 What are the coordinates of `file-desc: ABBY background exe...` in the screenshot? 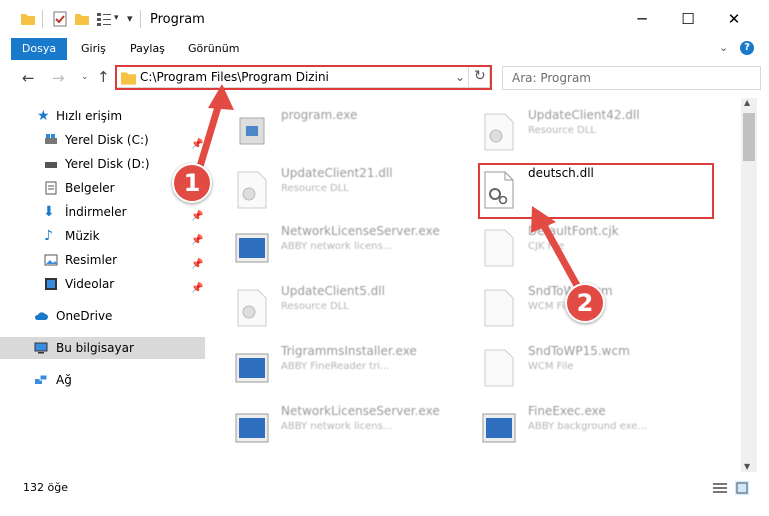 It's located at (587, 426).